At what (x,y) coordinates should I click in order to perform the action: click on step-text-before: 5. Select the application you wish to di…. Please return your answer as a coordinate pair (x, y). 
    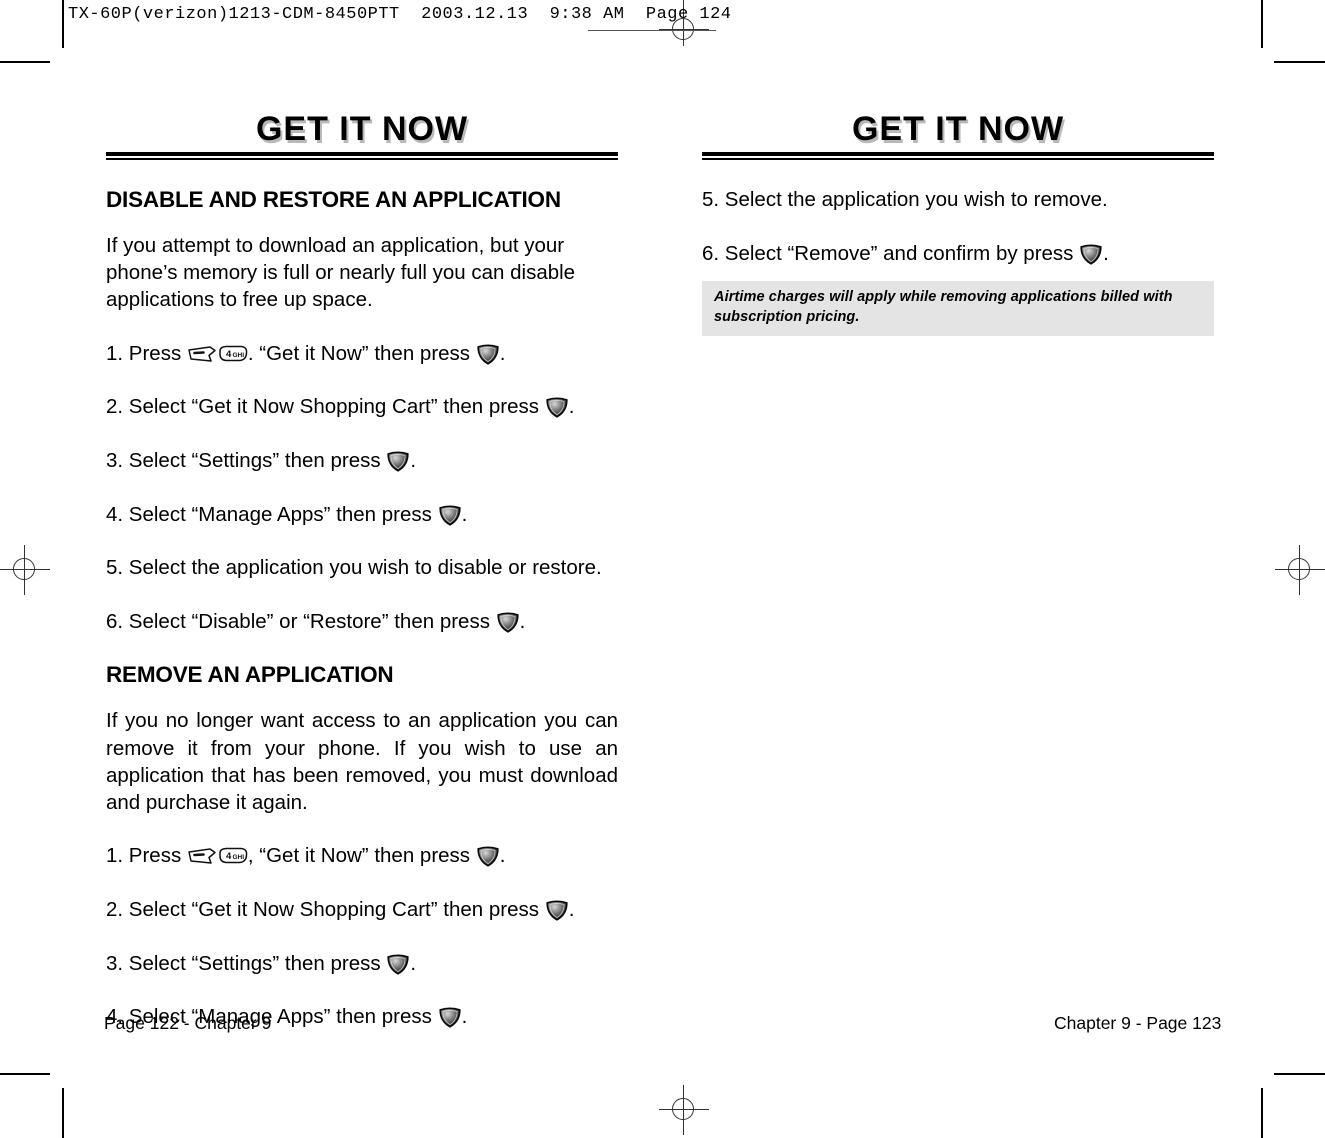
    Looking at the image, I should click on (354, 568).